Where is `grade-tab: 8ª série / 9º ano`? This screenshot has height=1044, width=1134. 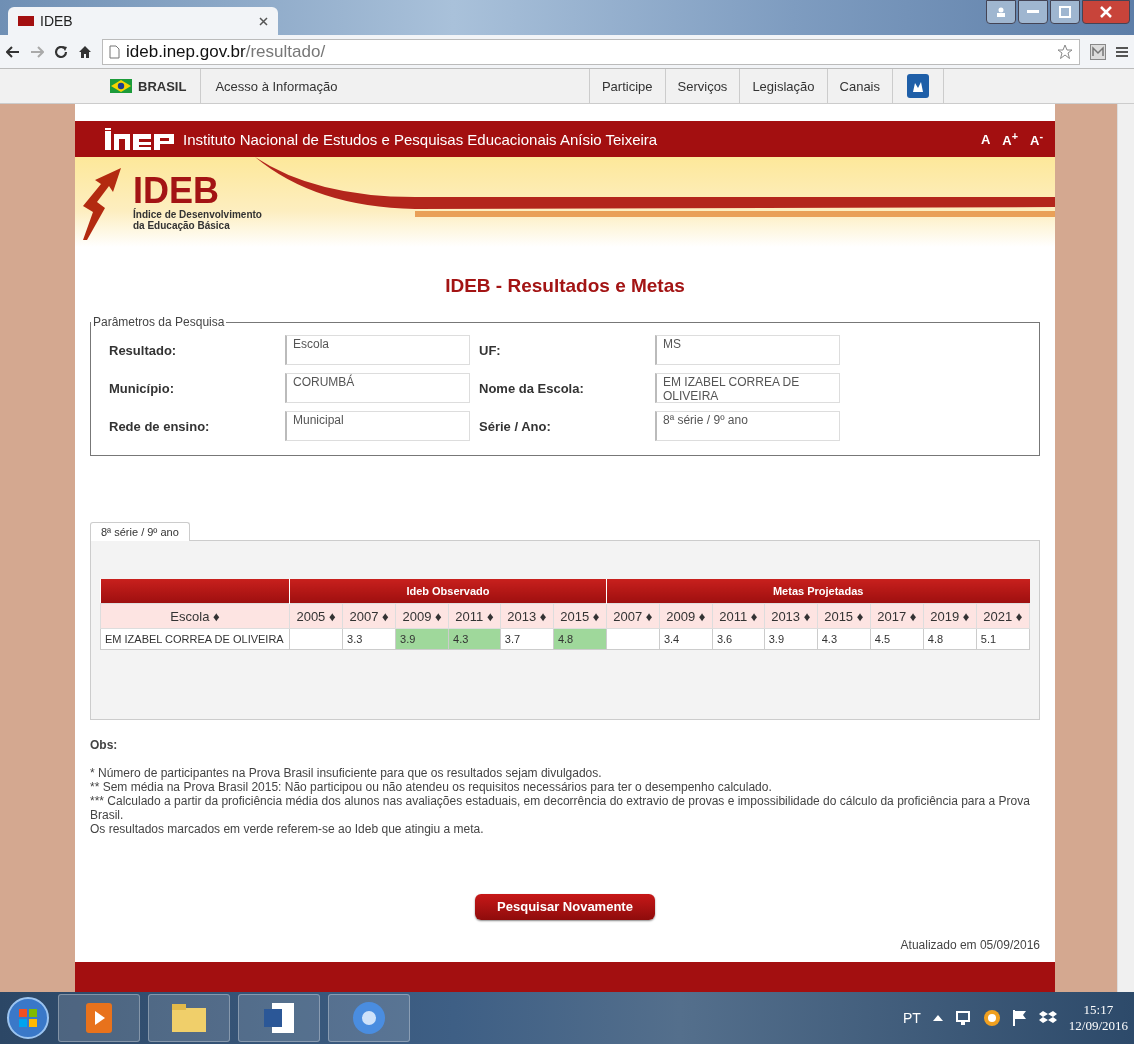
grade-tab: 8ª série / 9º ano is located at coordinates (140, 531).